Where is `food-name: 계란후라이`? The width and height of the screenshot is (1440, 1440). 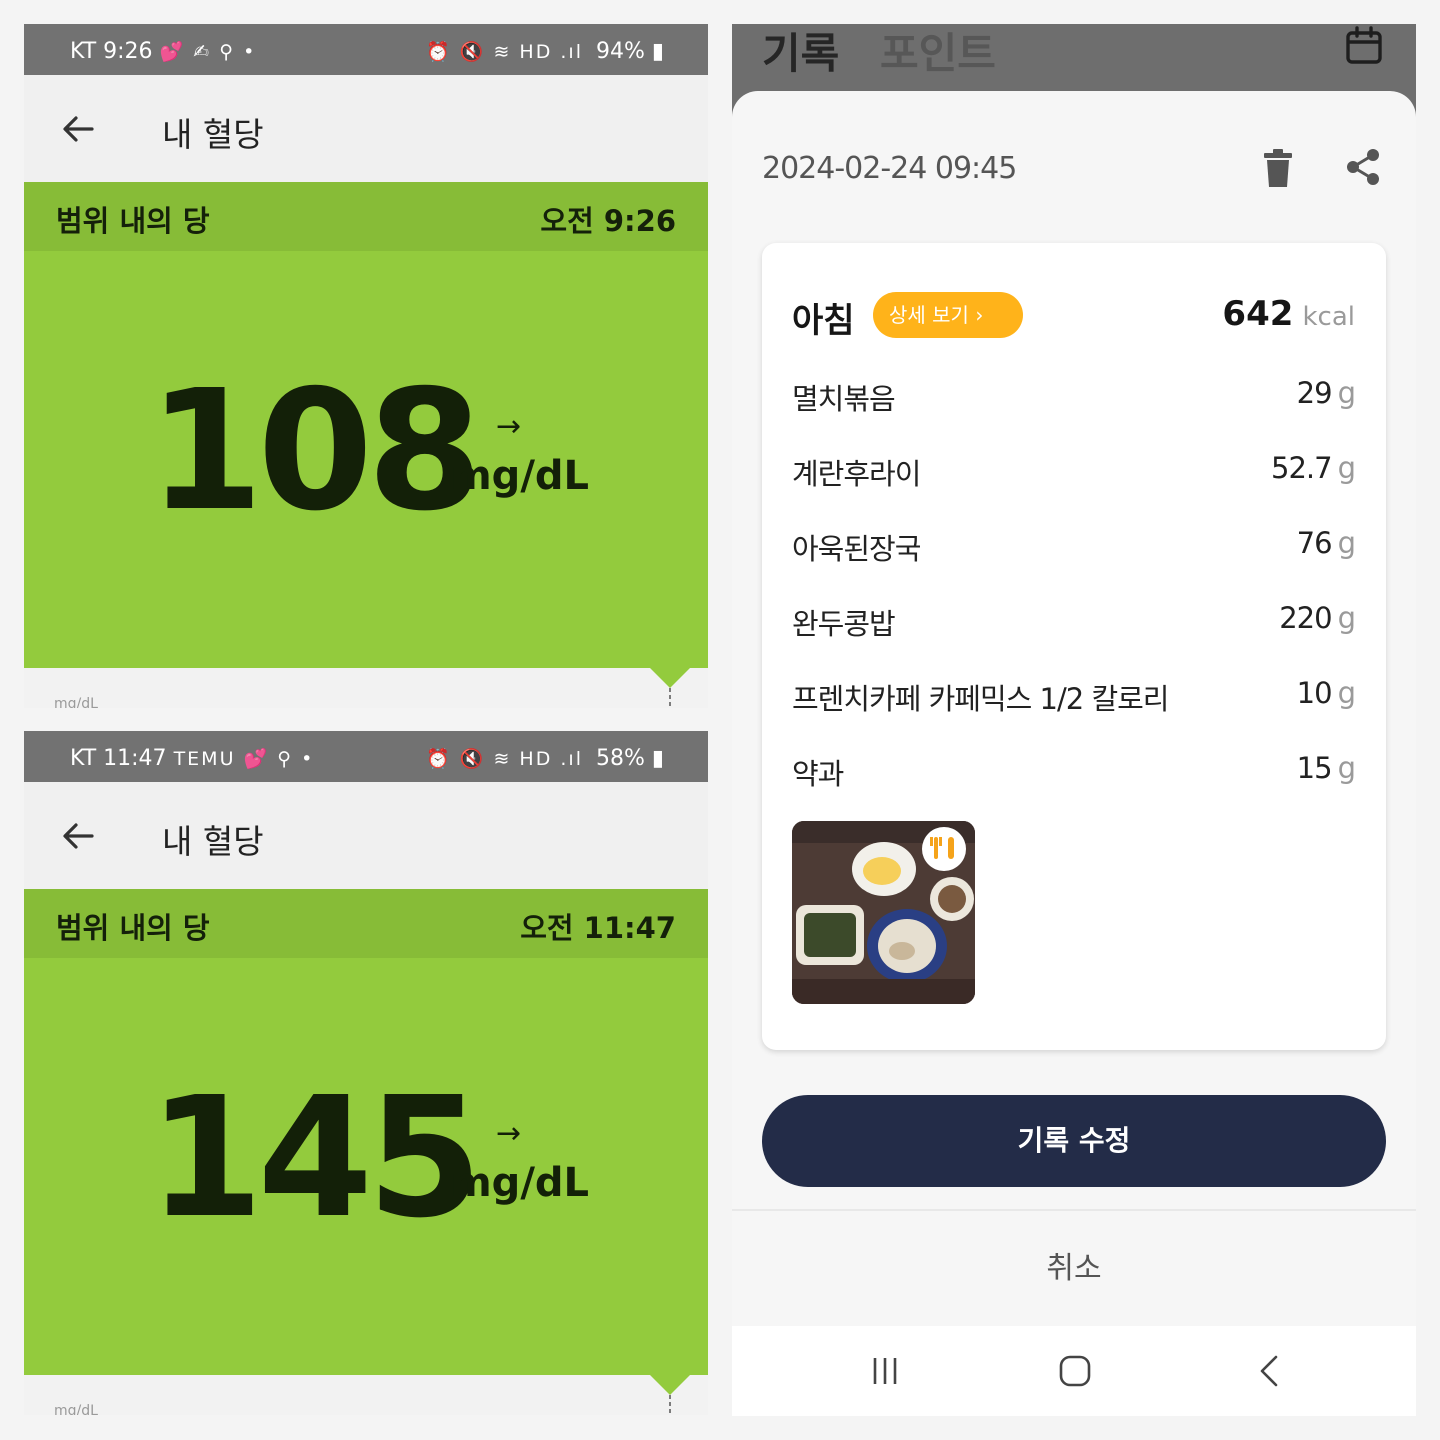
food-name: 계란후라이 is located at coordinates (856, 474).